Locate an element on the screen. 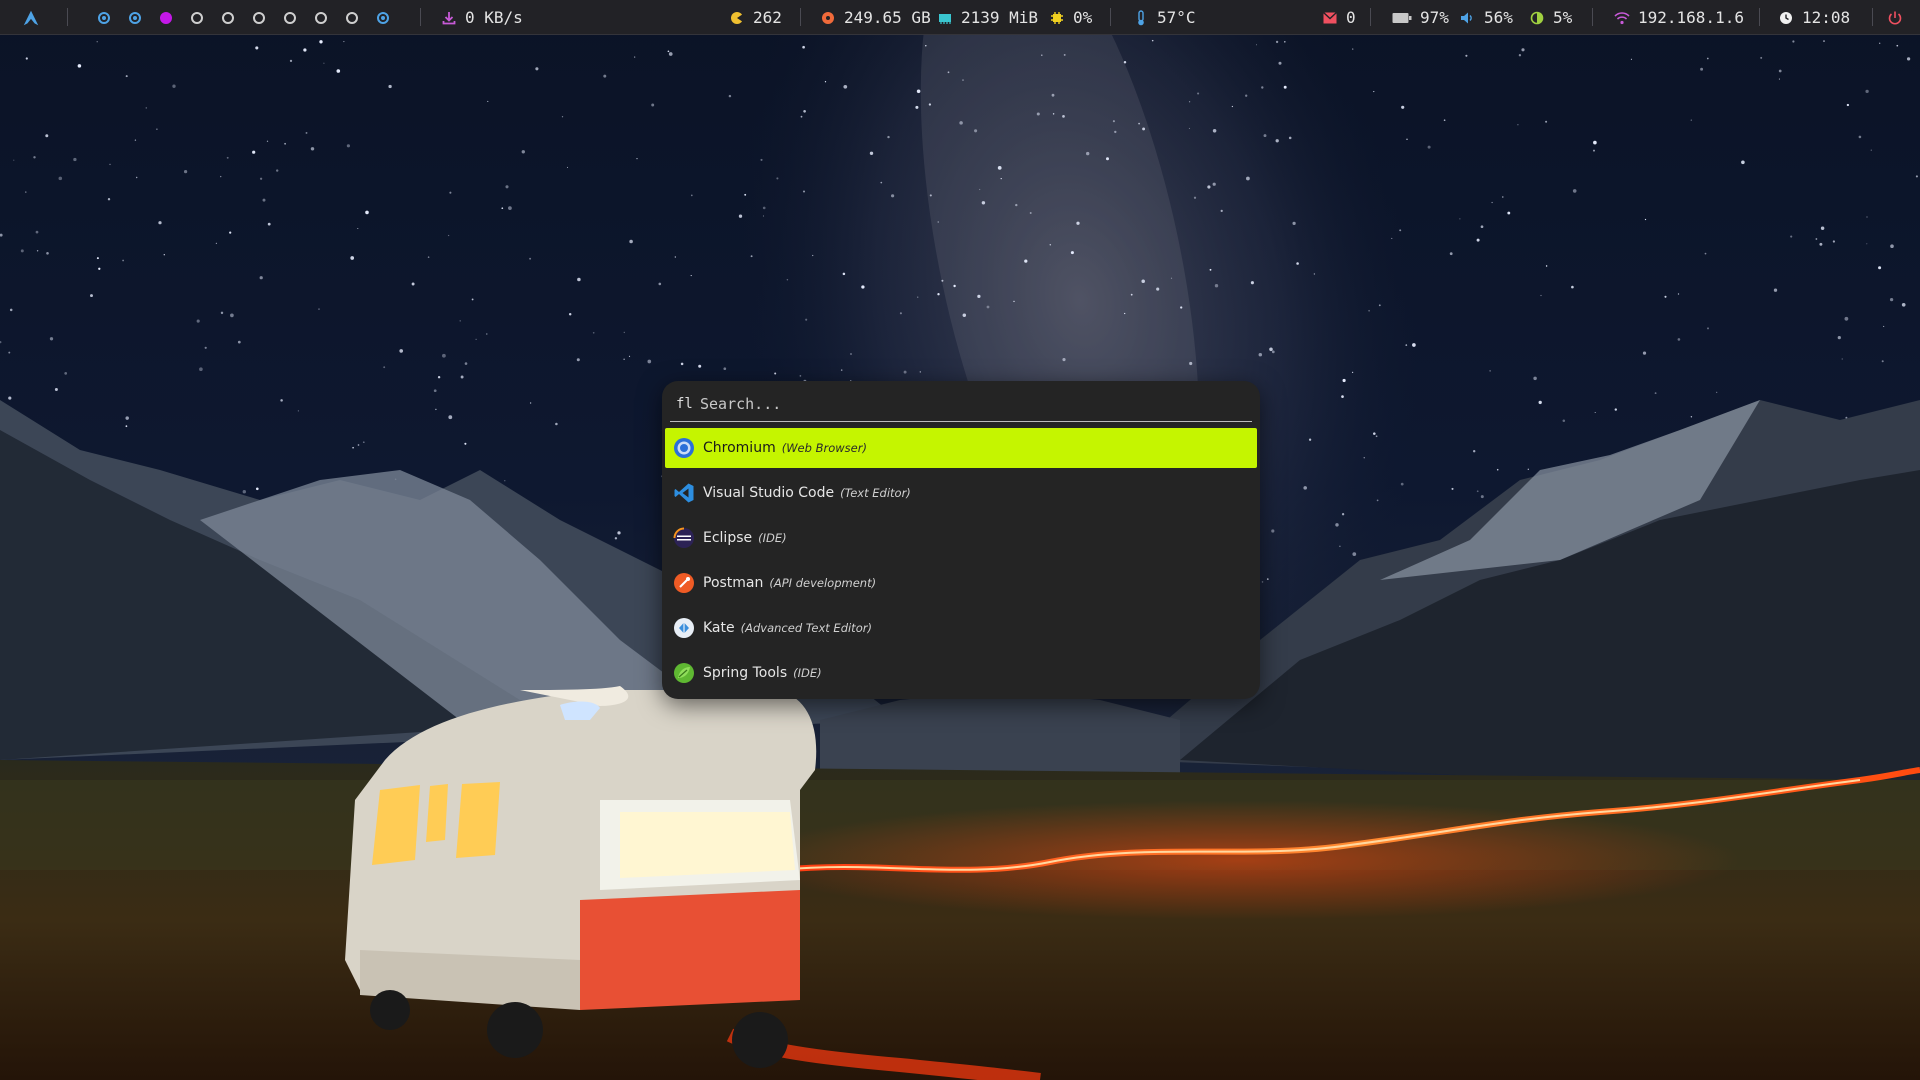 This screenshot has width=1920, height=1080. wifi-module: 192.168.1.6 is located at coordinates (1679, 17).